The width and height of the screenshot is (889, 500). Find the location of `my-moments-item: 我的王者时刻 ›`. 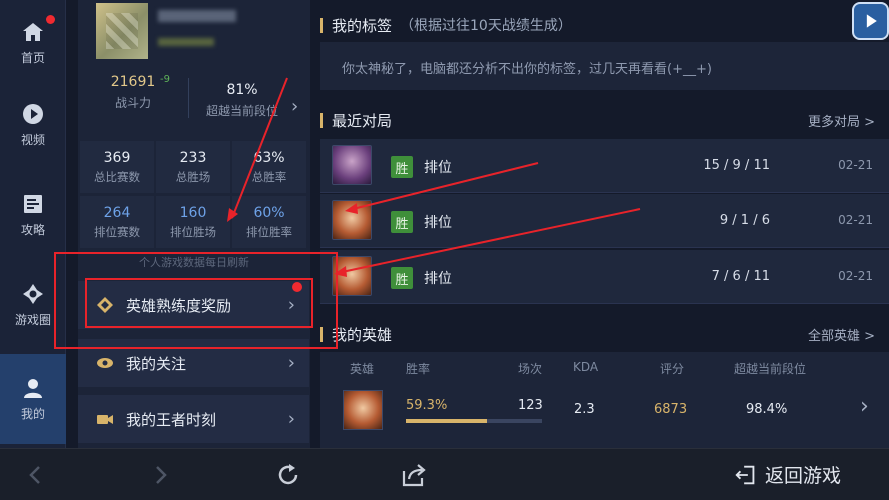

my-moments-item: 我的王者时刻 › is located at coordinates (193, 419).